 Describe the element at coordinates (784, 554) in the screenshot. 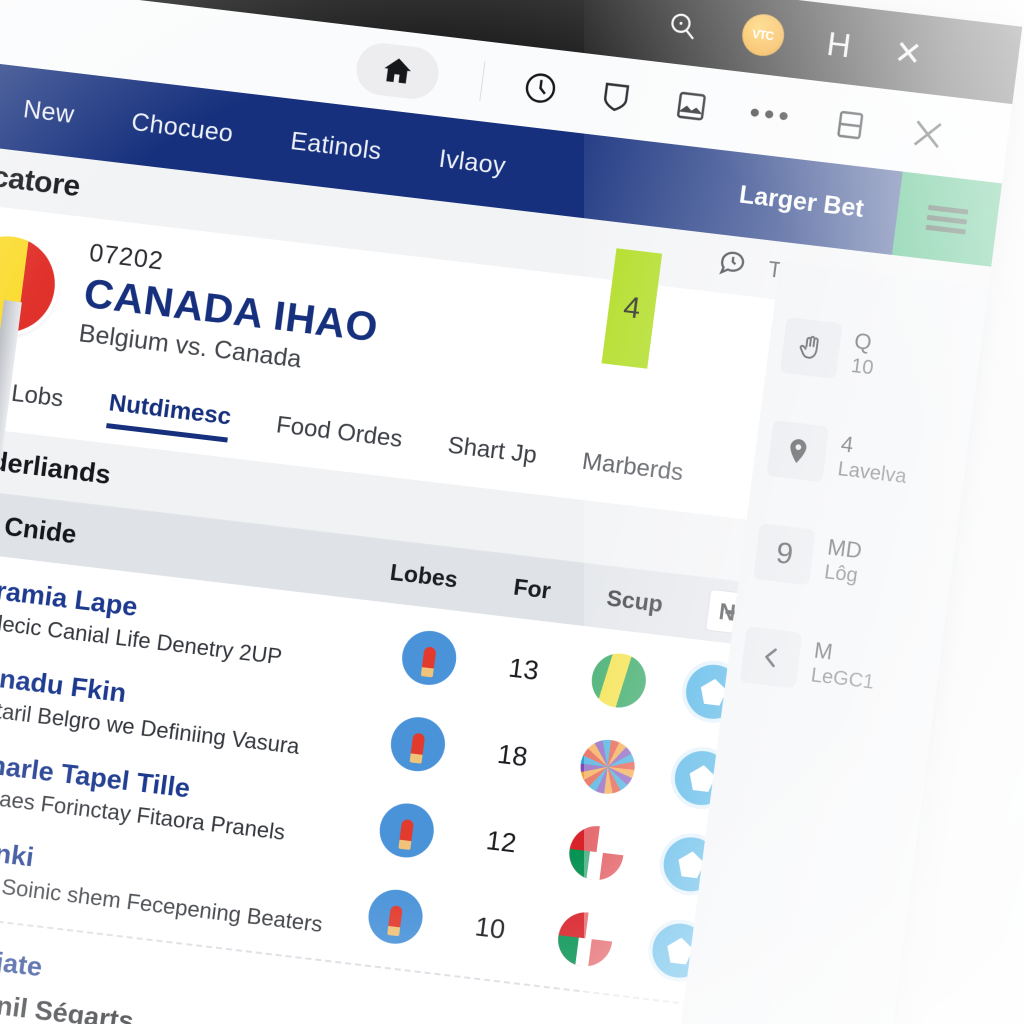

I see `number-nine-icon: 9` at that location.